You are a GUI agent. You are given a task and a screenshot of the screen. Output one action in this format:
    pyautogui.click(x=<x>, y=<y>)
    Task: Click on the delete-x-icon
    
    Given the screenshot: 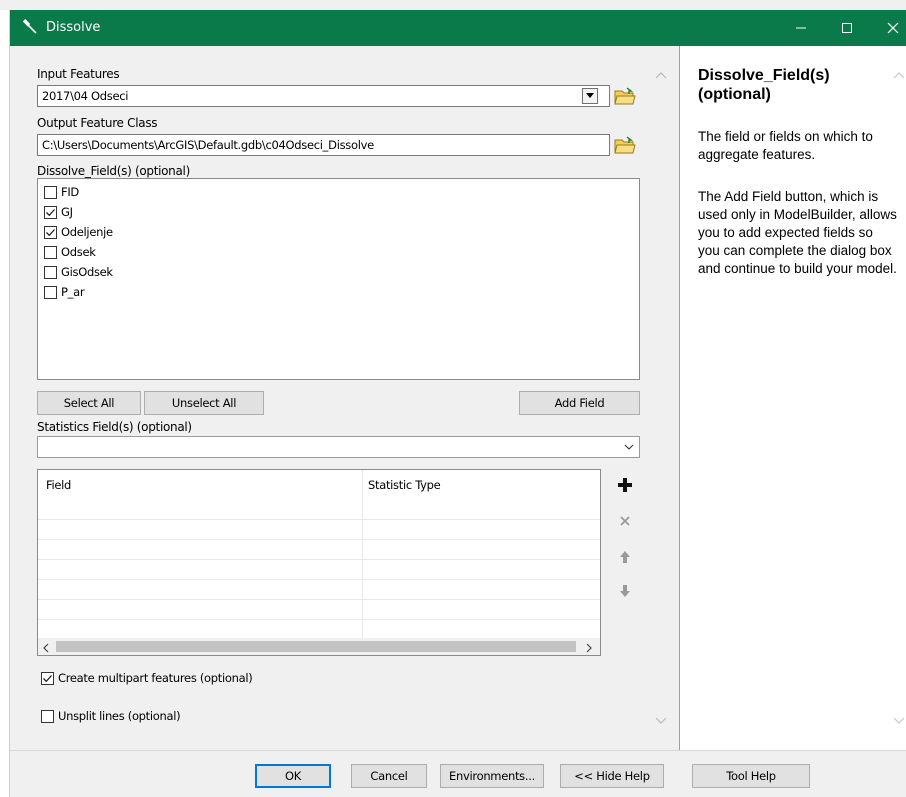 What is the action you would take?
    pyautogui.click(x=625, y=521)
    